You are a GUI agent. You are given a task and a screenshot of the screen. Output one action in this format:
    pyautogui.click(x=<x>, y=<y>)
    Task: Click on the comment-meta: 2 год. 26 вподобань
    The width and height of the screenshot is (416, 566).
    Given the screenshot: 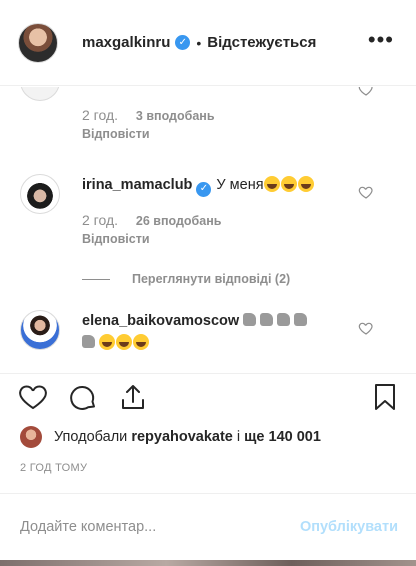 What is the action you would take?
    pyautogui.click(x=151, y=220)
    